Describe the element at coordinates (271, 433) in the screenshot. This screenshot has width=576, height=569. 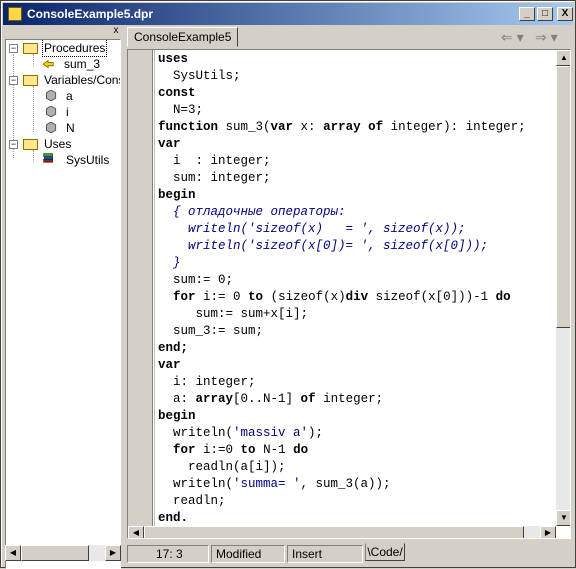
I see `string-literal: 'massiv a'` at that location.